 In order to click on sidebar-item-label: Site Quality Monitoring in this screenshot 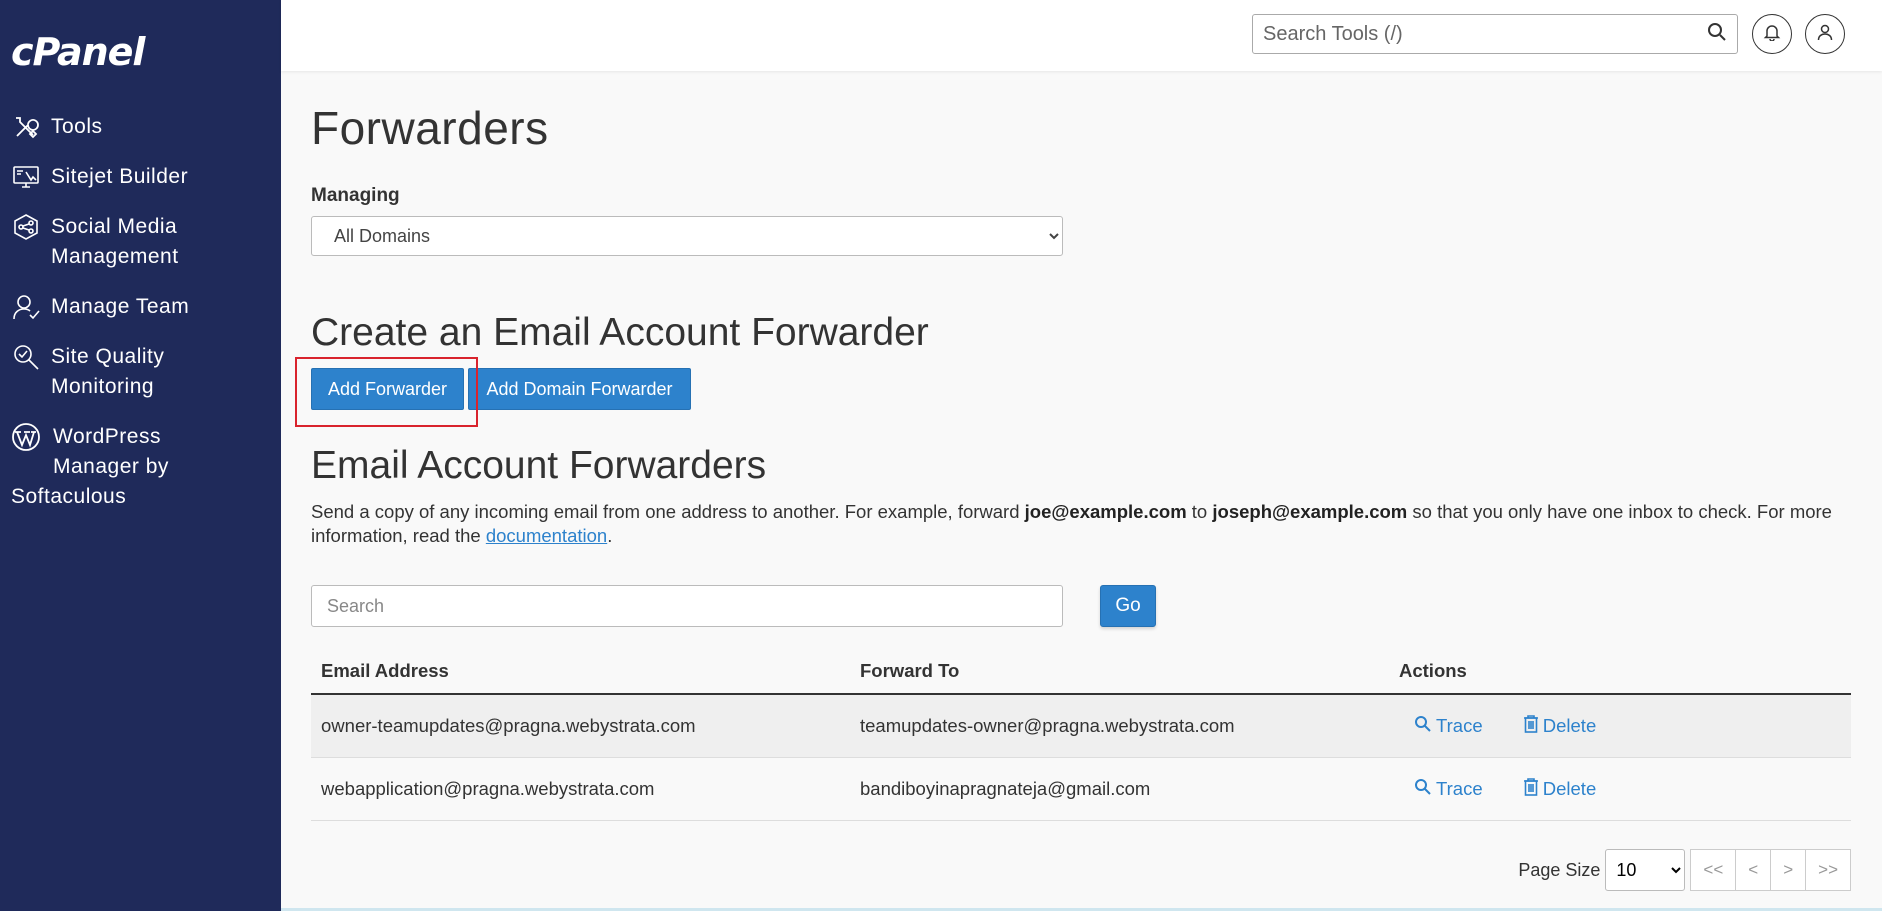, I will do `click(108, 371)`.